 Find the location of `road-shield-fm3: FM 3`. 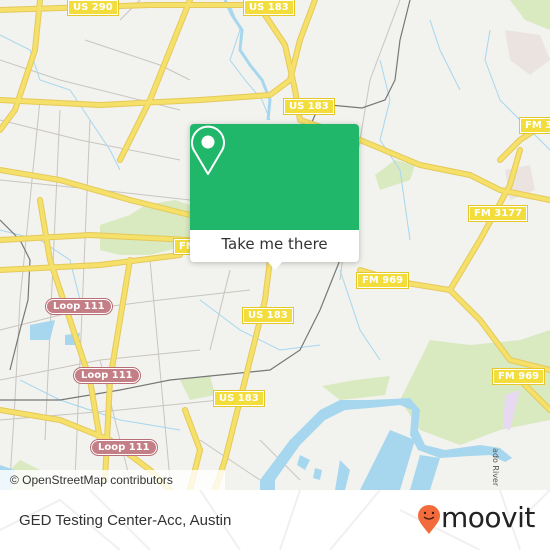

road-shield-fm3: FM 3 is located at coordinates (534, 125).